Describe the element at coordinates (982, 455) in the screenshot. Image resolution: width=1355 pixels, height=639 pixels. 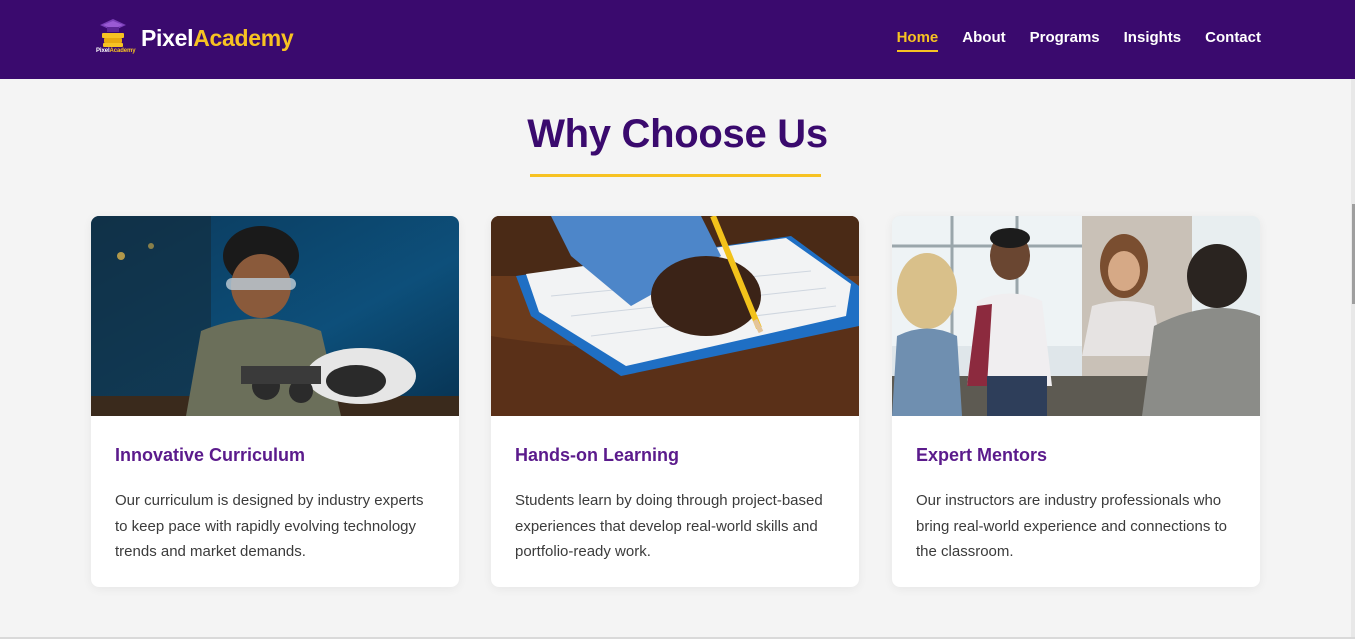
I see `card-title: Expert Mentors` at that location.